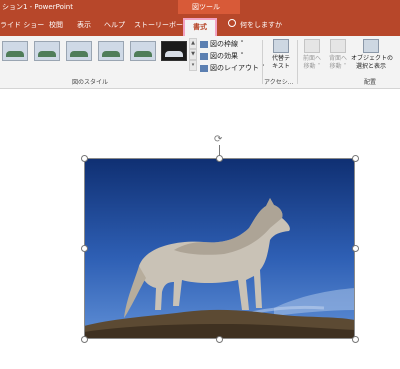  Describe the element at coordinates (261, 25) in the screenshot. I see `tell-me-search: 何をしますか` at that location.